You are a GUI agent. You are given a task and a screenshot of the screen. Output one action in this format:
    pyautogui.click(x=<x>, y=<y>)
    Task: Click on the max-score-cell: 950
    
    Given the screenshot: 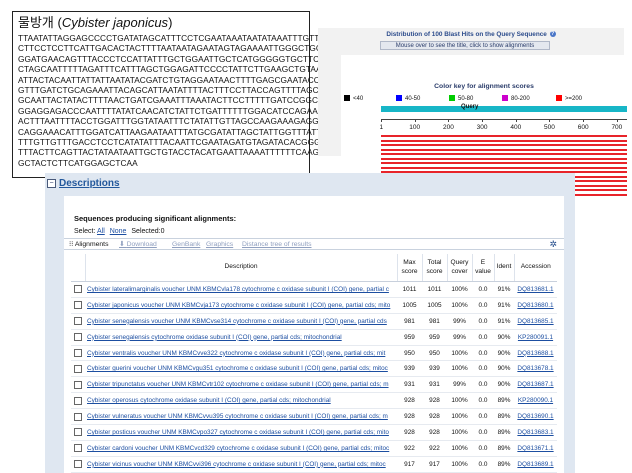 What is the action you would take?
    pyautogui.click(x=409, y=353)
    